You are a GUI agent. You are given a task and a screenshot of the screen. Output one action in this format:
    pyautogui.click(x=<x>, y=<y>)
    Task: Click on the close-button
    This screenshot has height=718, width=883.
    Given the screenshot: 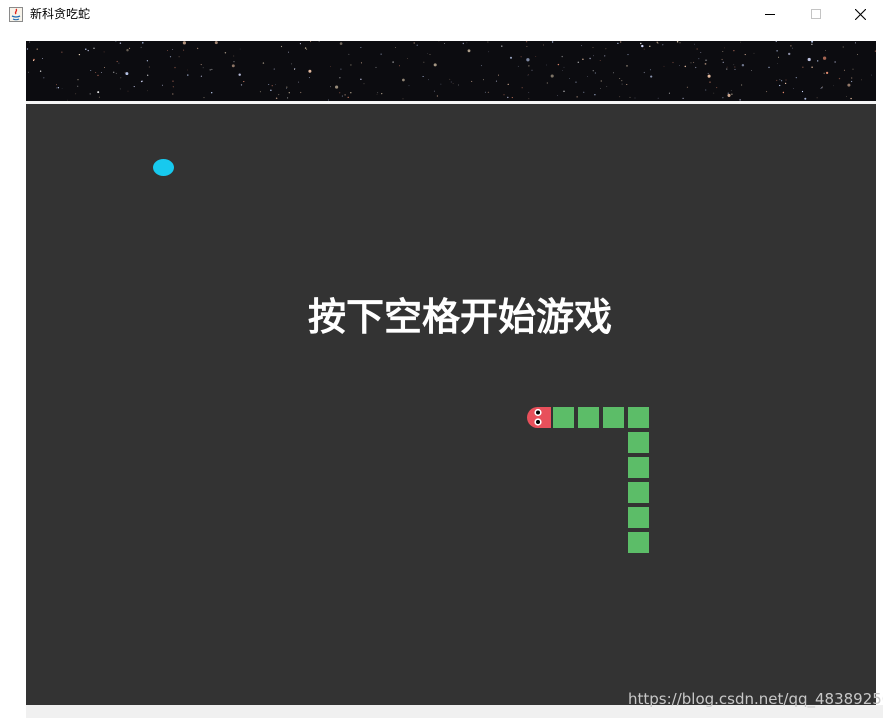 What is the action you would take?
    pyautogui.click(x=860, y=15)
    